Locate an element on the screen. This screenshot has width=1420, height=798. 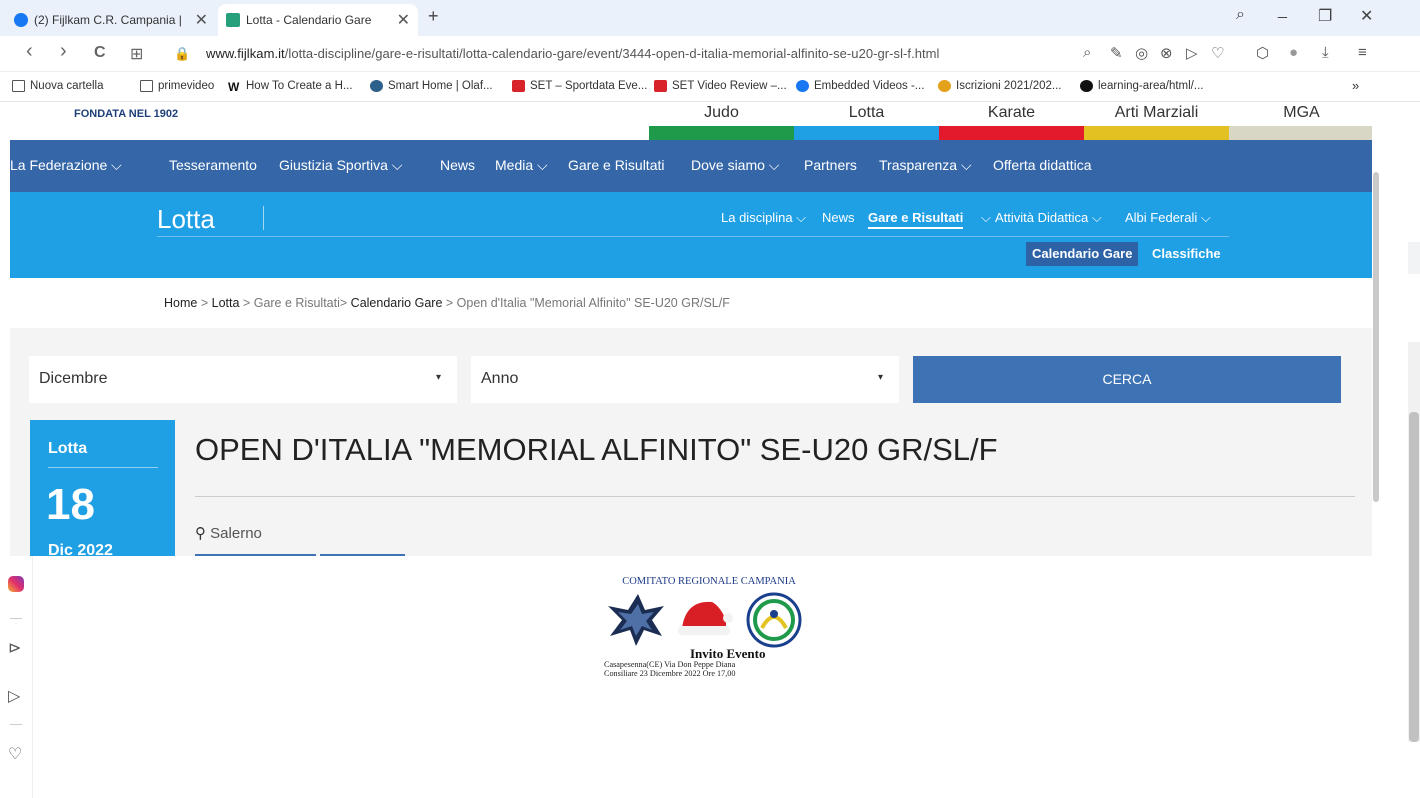
nav-tesseramento: Tesseramento is located at coordinates (213, 165).